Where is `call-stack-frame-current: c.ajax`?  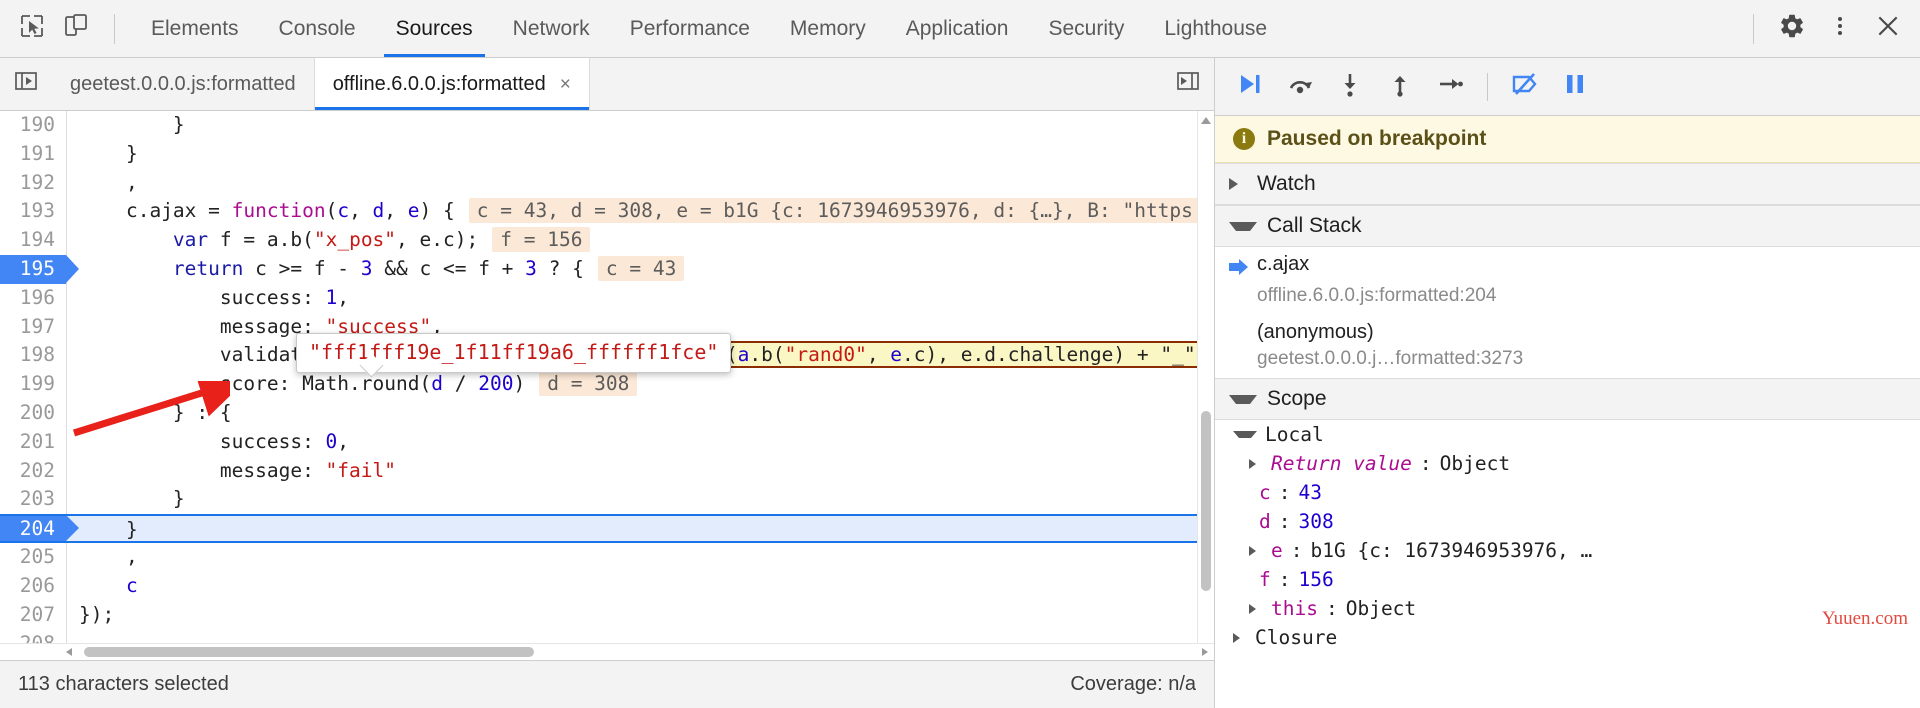
call-stack-frame-current: c.ajax is located at coordinates (1567, 265).